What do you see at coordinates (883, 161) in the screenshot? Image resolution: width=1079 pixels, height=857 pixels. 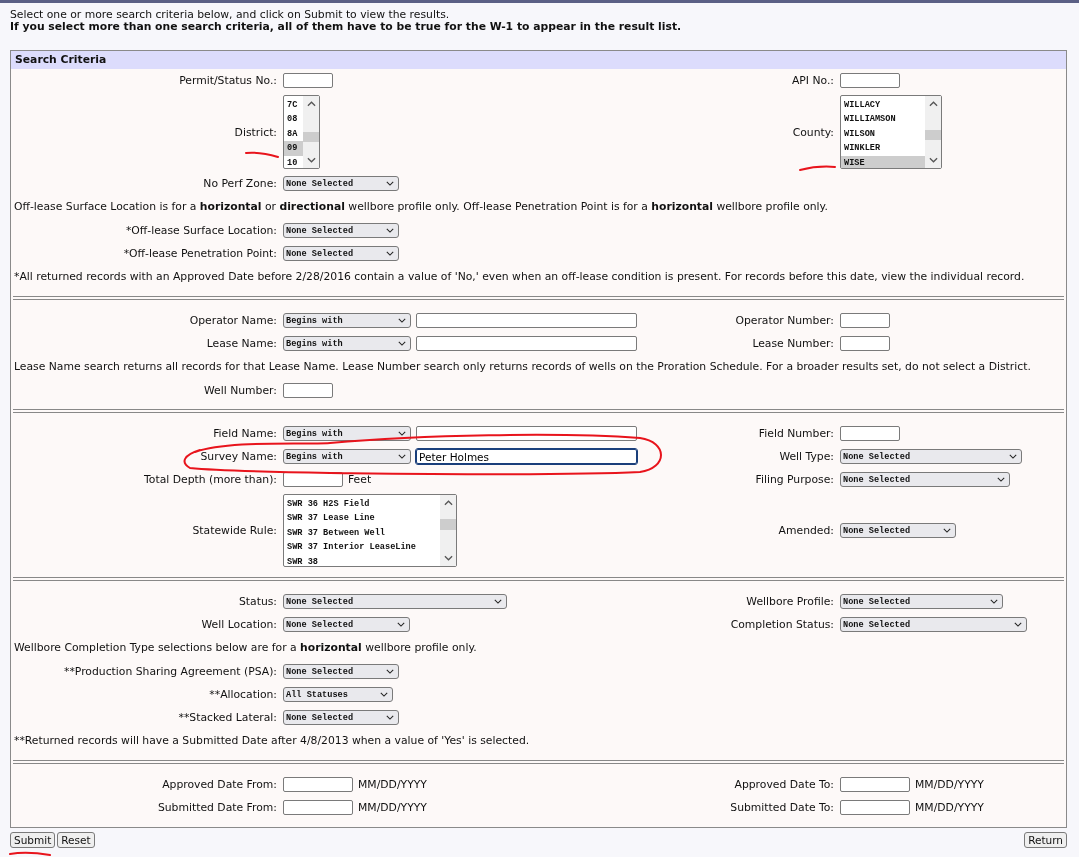 I see `list-option: WISE` at bounding box center [883, 161].